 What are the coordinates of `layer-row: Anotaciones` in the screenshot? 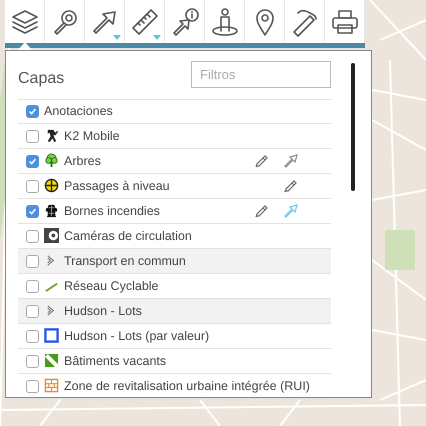 It's located at (174, 112).